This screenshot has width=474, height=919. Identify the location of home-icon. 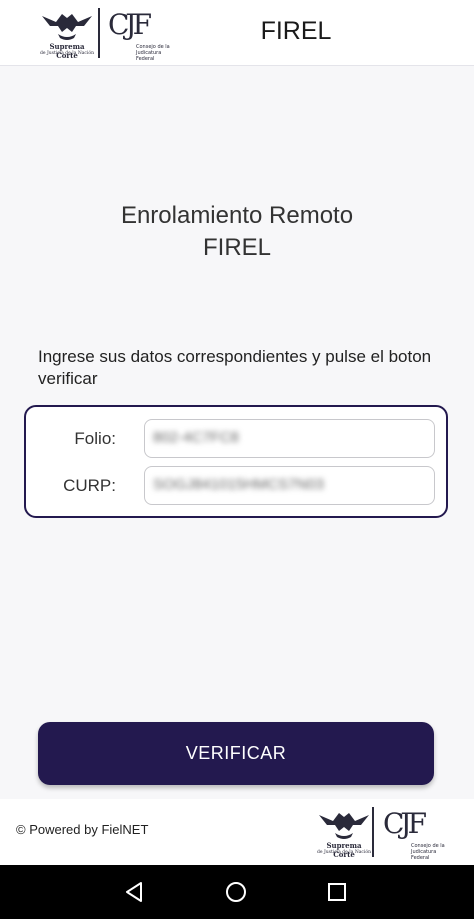
(236, 892).